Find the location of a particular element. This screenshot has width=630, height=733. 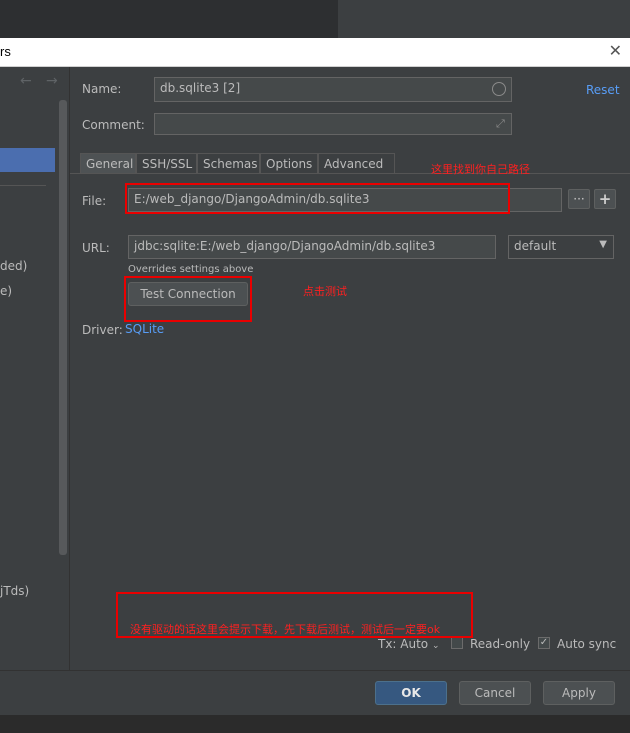

comment-input is located at coordinates (333, 124).